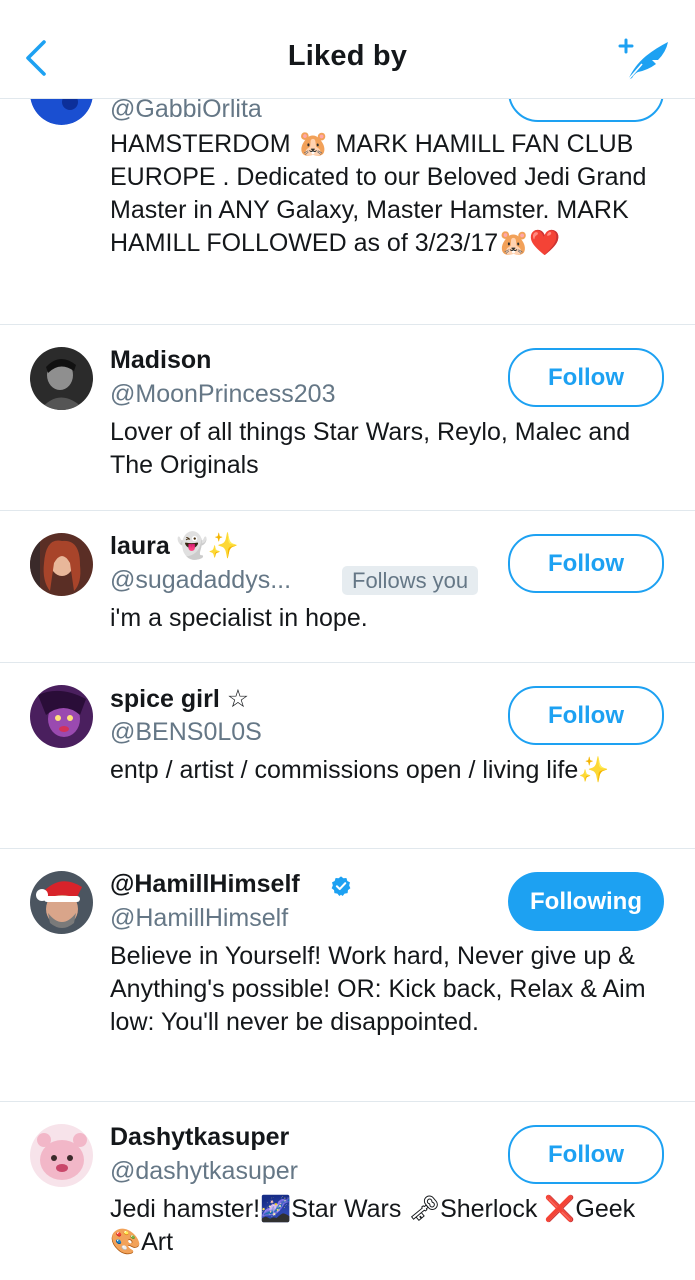 This screenshot has height=1280, width=695. Describe the element at coordinates (180, 699) in the screenshot. I see `user-name: spice girl ☆` at that location.